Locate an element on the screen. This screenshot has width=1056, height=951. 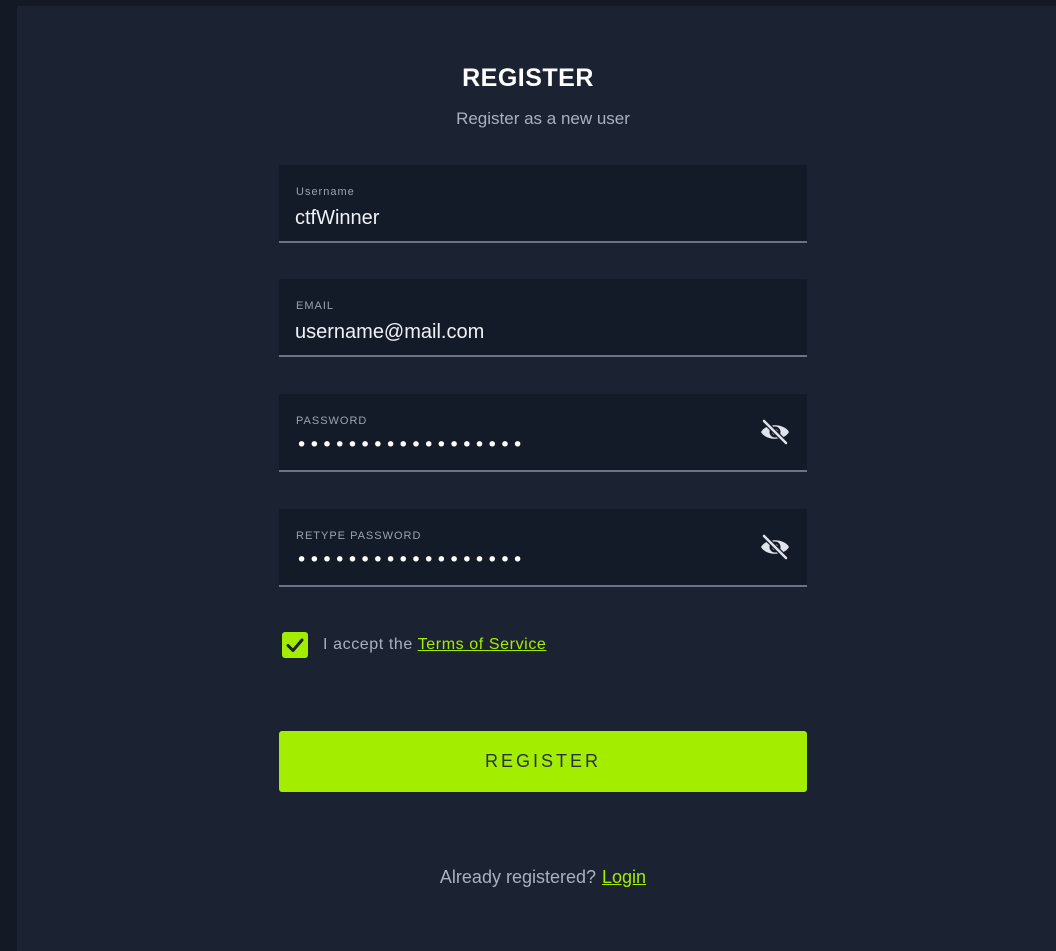
retype-password-label: RETYPE PASSWORD is located at coordinates (359, 536).